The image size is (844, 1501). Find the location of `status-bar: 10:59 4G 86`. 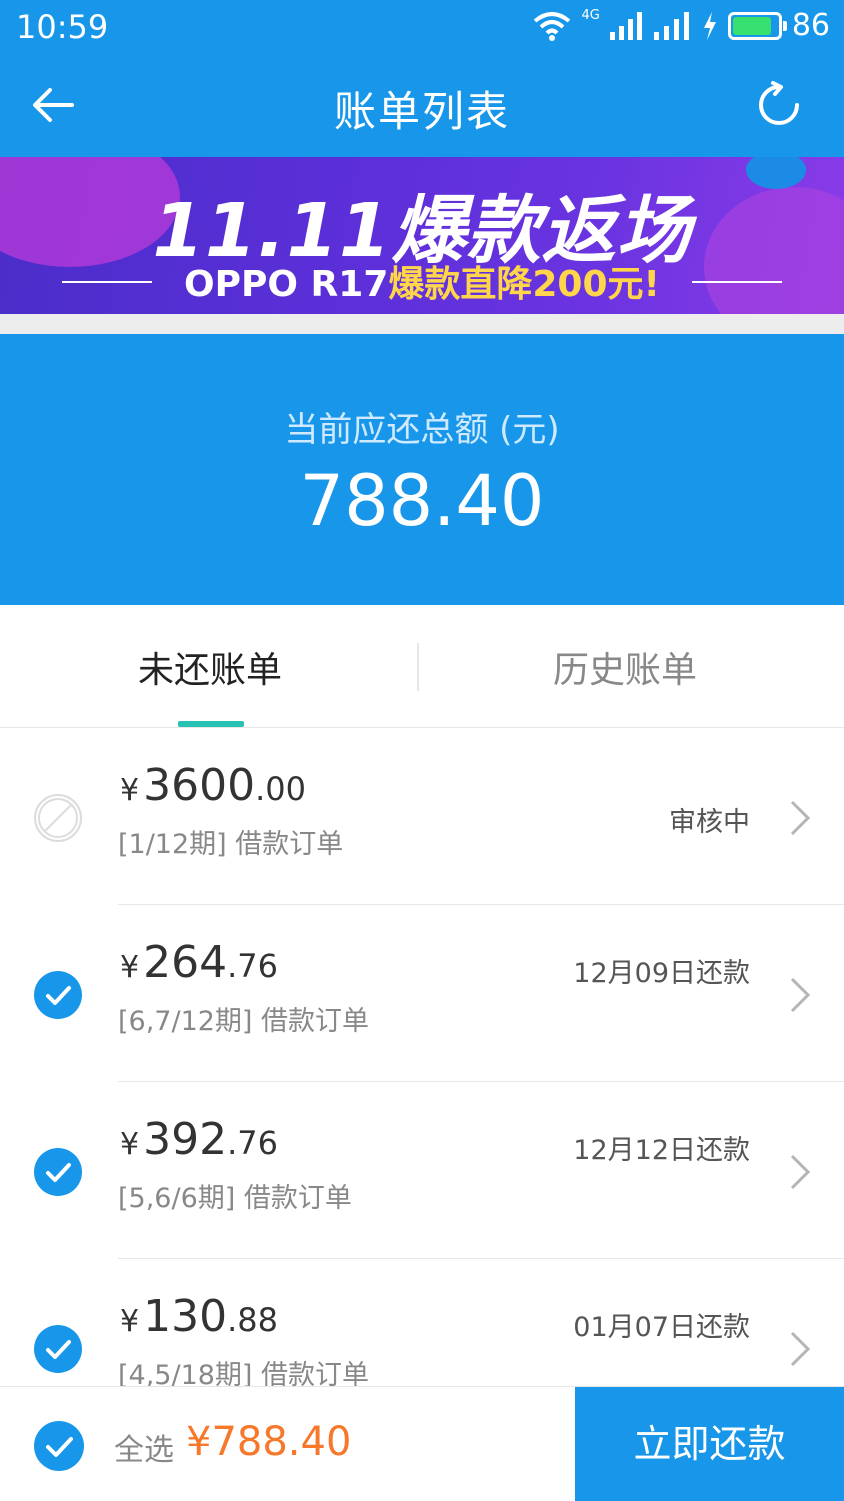

status-bar: 10:59 4G 86 is located at coordinates (422, 27).